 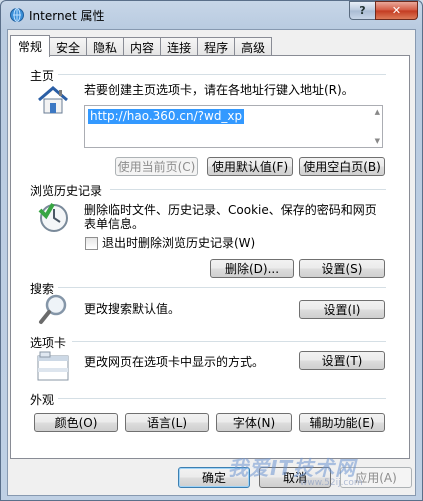 I want to click on window-title: Internet 属性, so click(x=67, y=16).